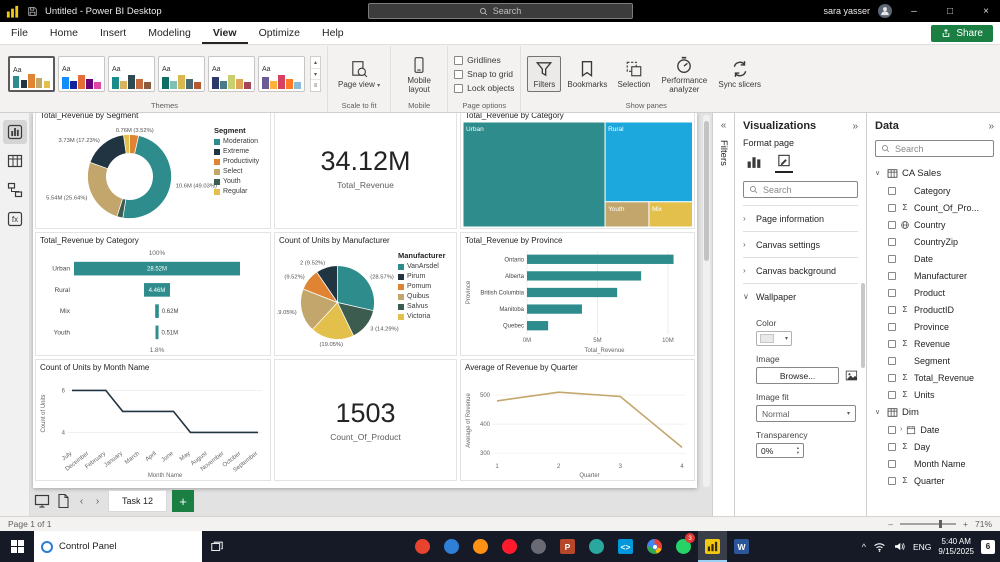  I want to click on taskbar-app-opera-mini, so click(422, 546).